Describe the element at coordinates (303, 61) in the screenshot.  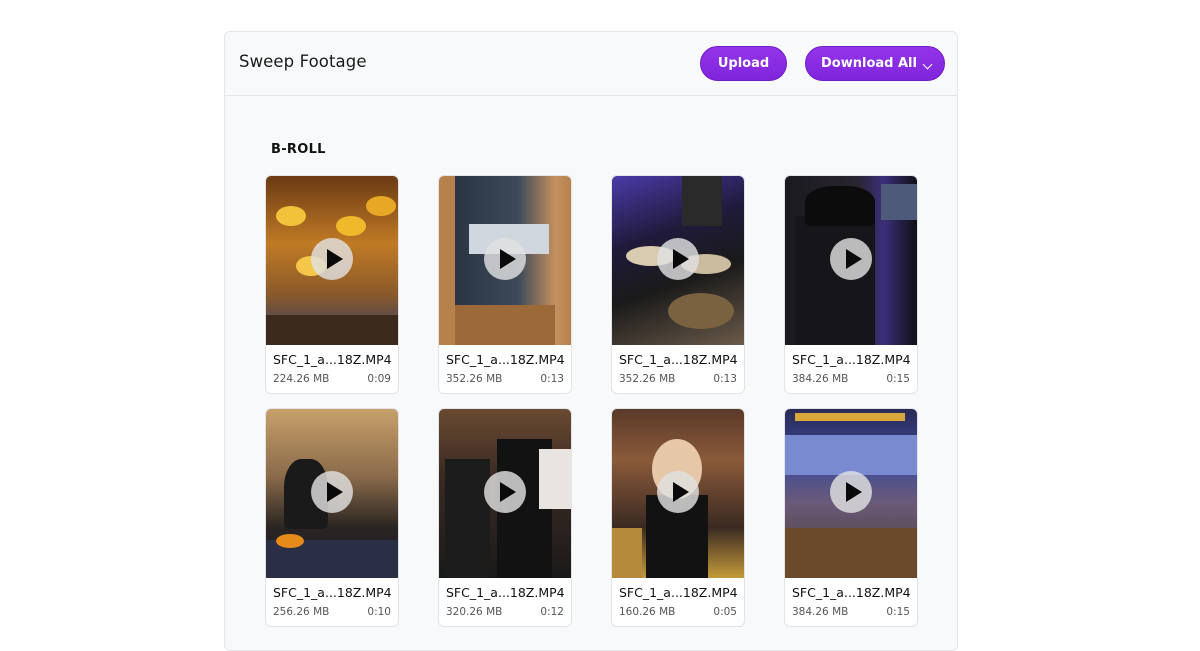
I see `panel-title: Sweep Footage` at that location.